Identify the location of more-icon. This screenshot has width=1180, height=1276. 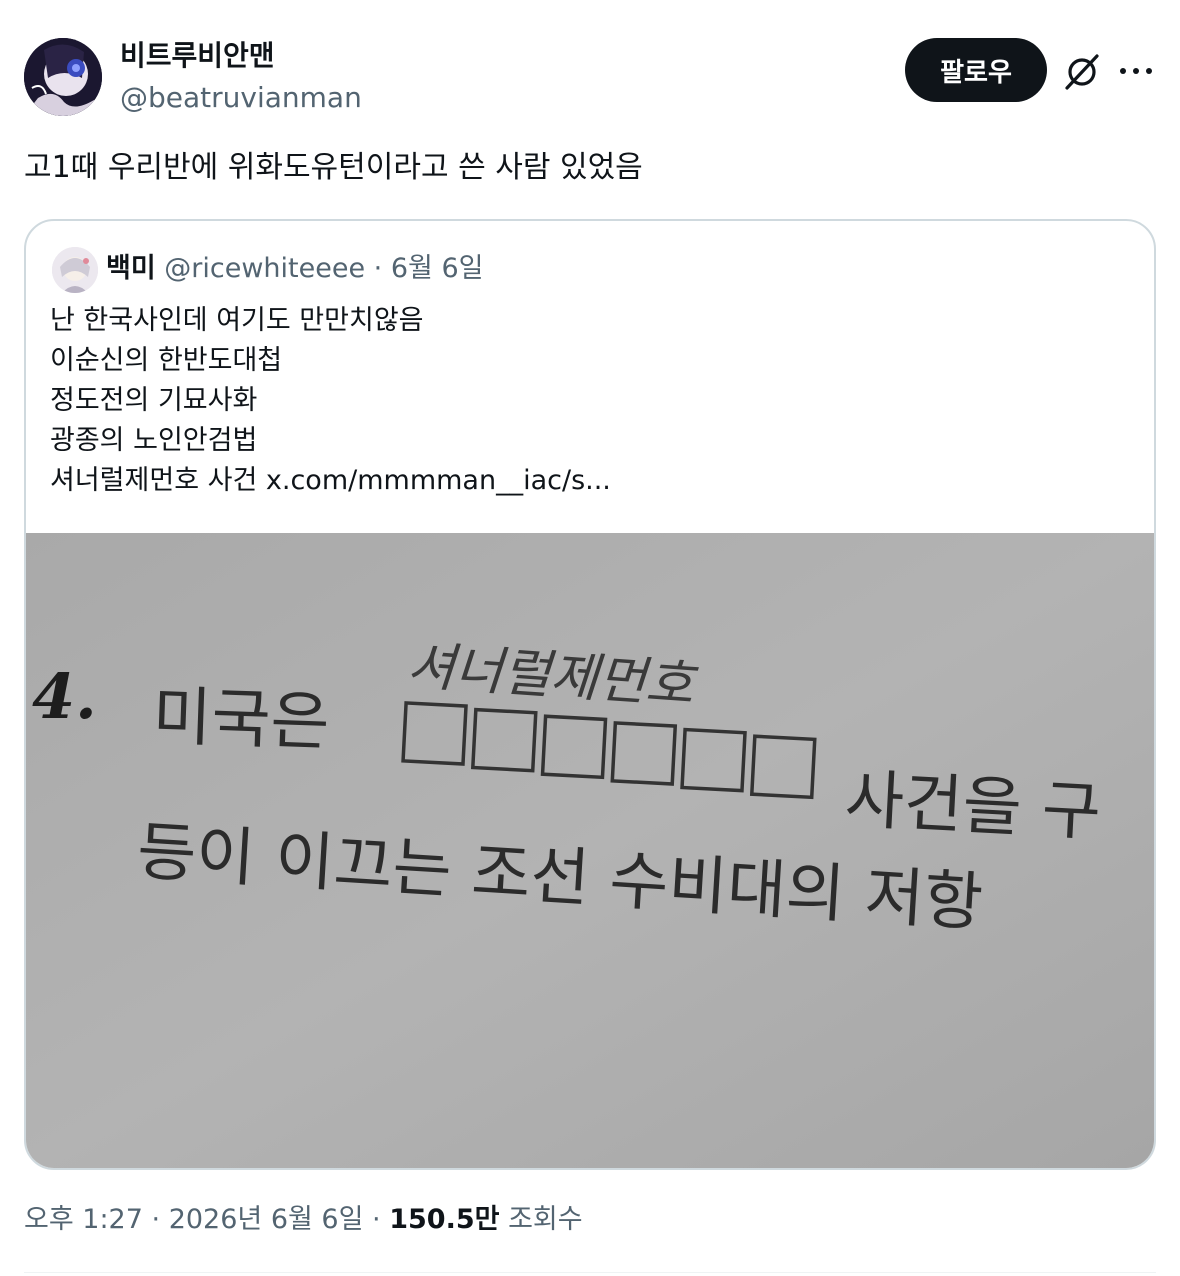
(1136, 71).